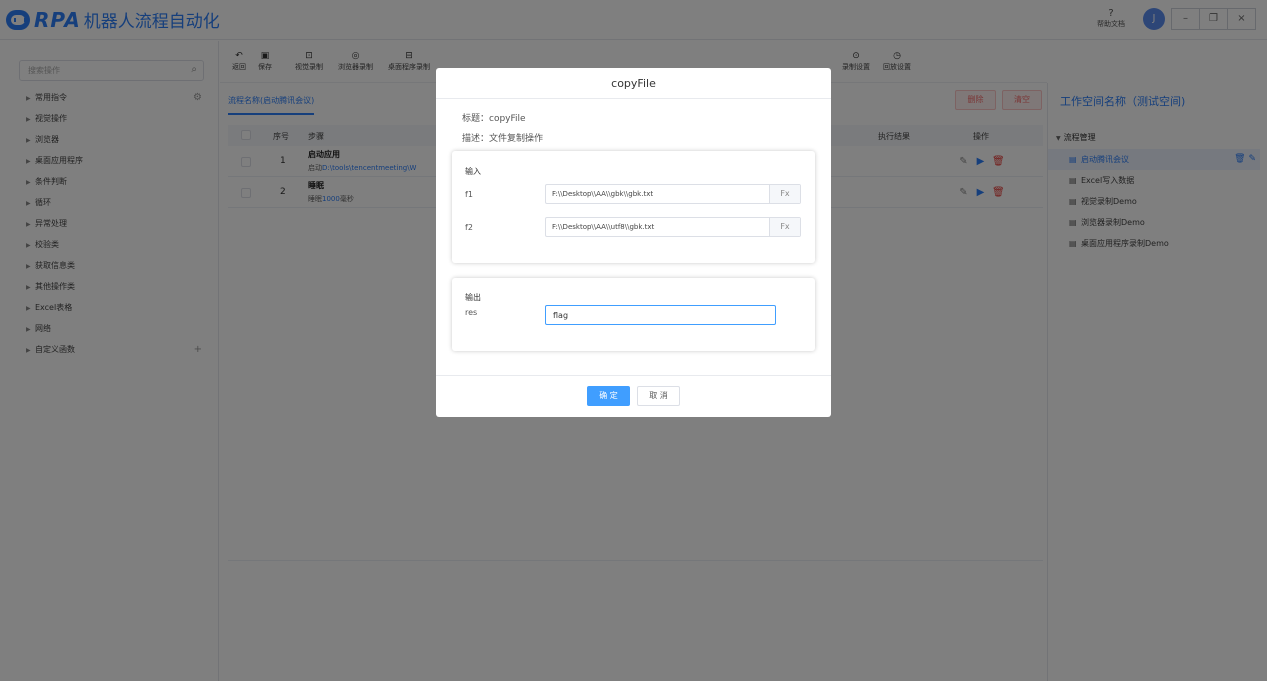  I want to click on desc-label: 描述：, so click(476, 139).